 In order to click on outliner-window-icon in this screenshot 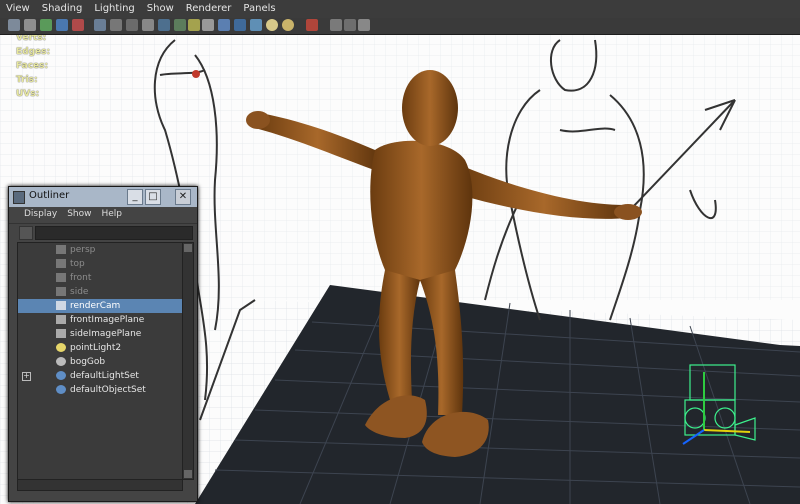, I will do `click(19, 197)`.